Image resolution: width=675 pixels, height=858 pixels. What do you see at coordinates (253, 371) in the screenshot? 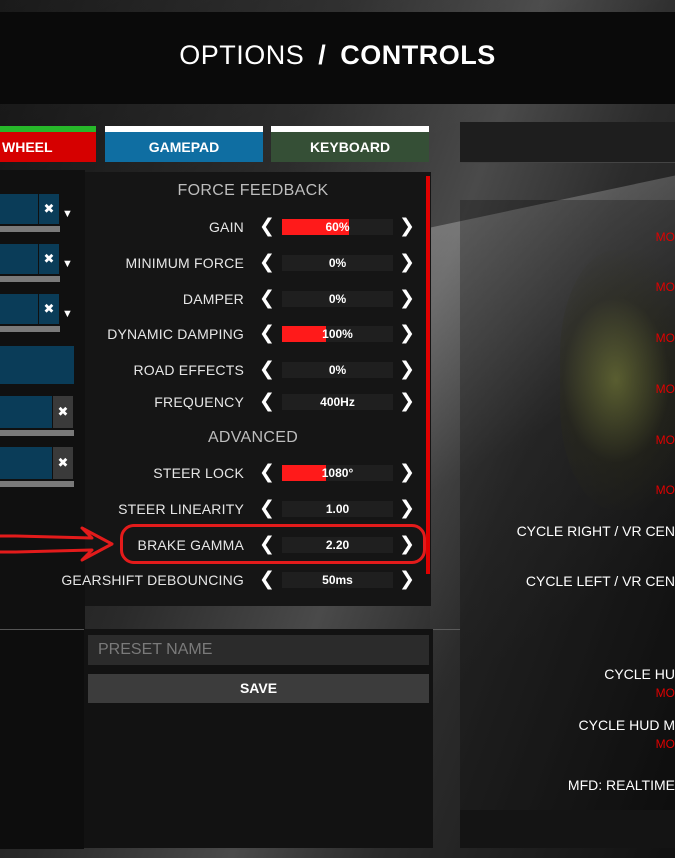
I see `option-row-road-effects: ROAD EFFECTS ❮ 0% ❯` at bounding box center [253, 371].